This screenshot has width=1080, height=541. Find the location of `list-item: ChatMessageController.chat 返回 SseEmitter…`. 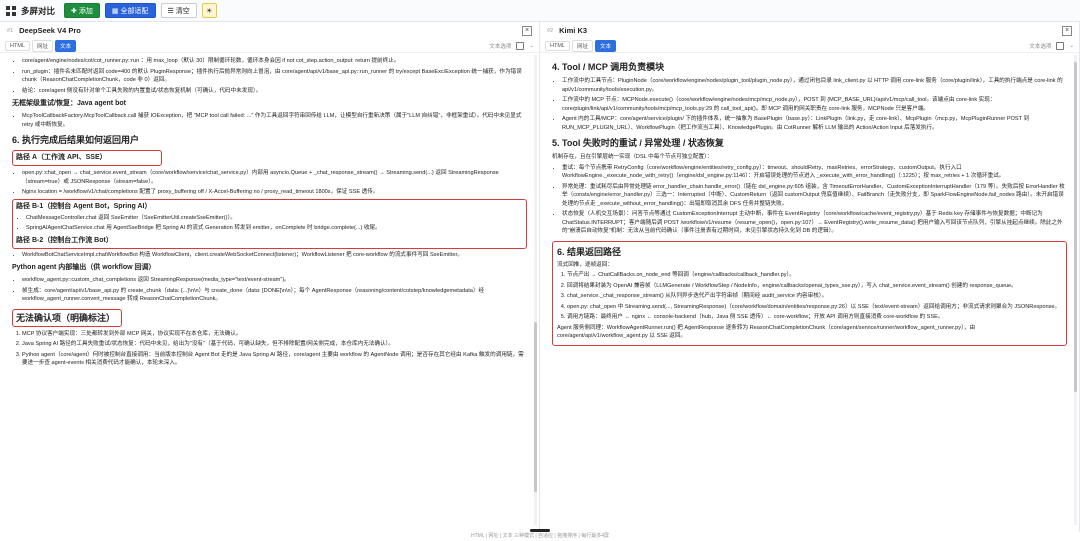

list-item: ChatMessageController.chat 返回 SseEmitter… is located at coordinates (274, 218).